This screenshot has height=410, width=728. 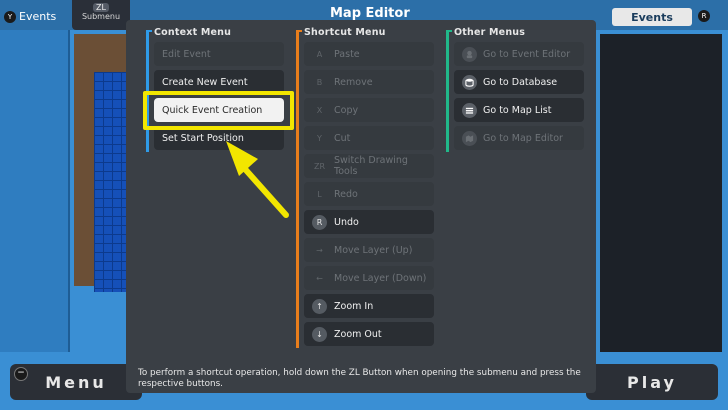 What do you see at coordinates (369, 110) in the screenshot?
I see `copy-item: X Copy` at bounding box center [369, 110].